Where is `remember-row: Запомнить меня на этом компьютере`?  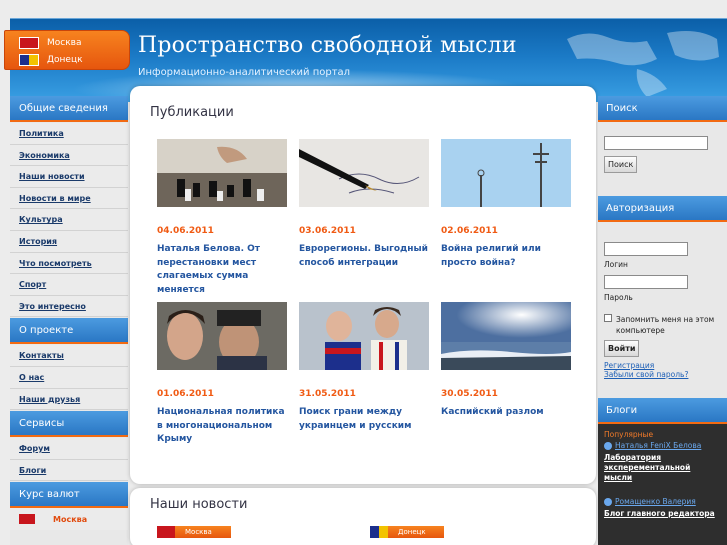
remember-row: Запомнить меня на этом компьютере is located at coordinates (662, 325).